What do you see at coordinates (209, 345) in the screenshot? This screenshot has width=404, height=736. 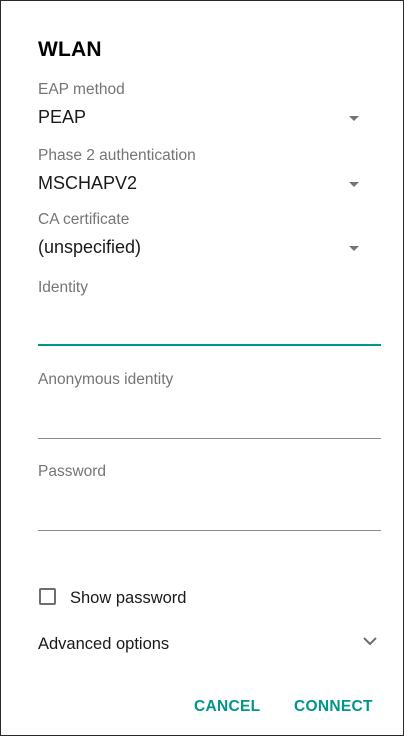 I see `identity-underline` at bounding box center [209, 345].